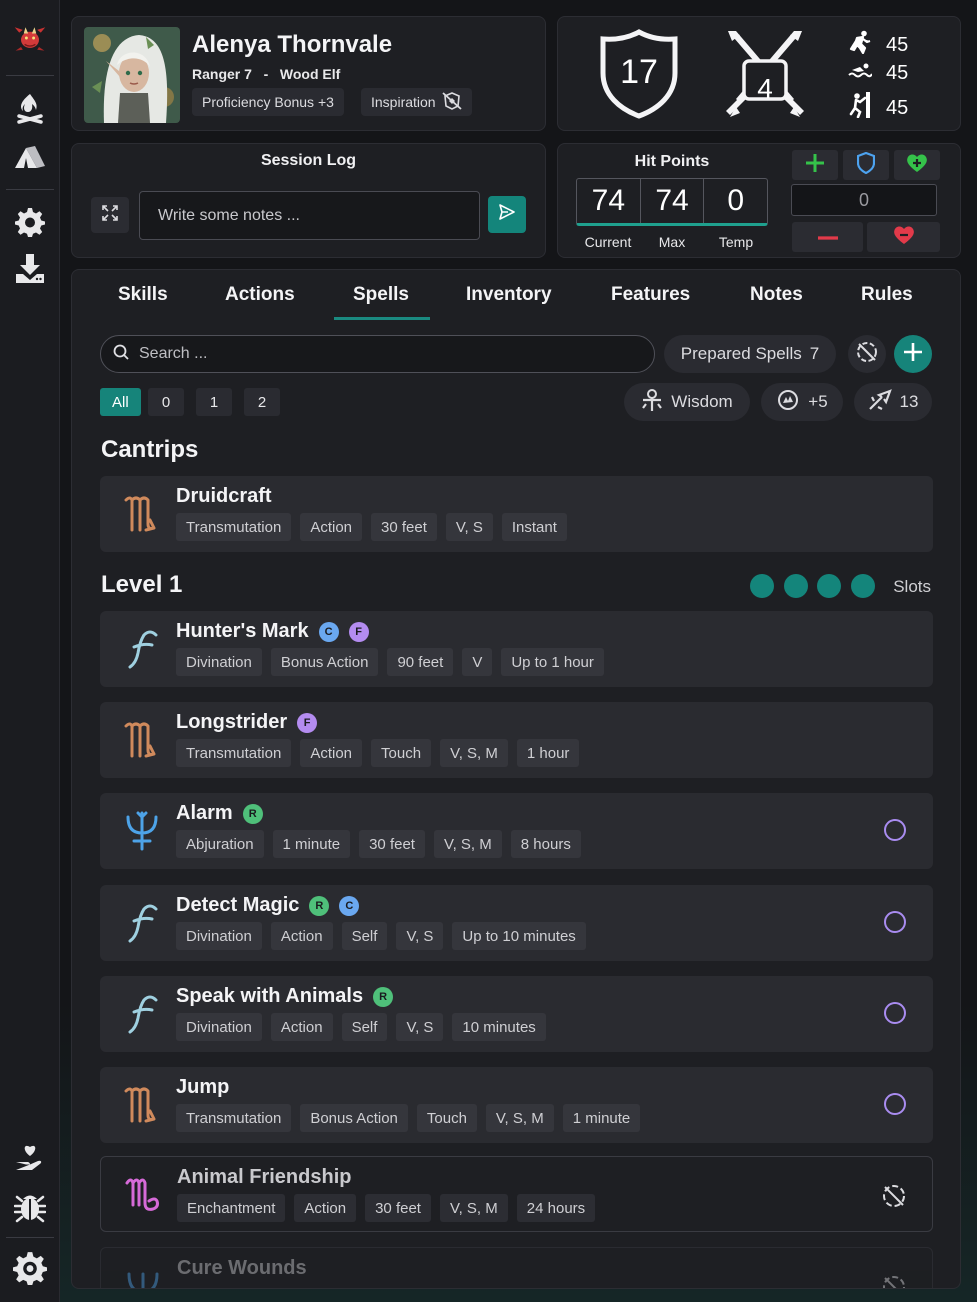 The image size is (977, 1302). I want to click on spell-row: Cure Wounds, so click(516, 1267).